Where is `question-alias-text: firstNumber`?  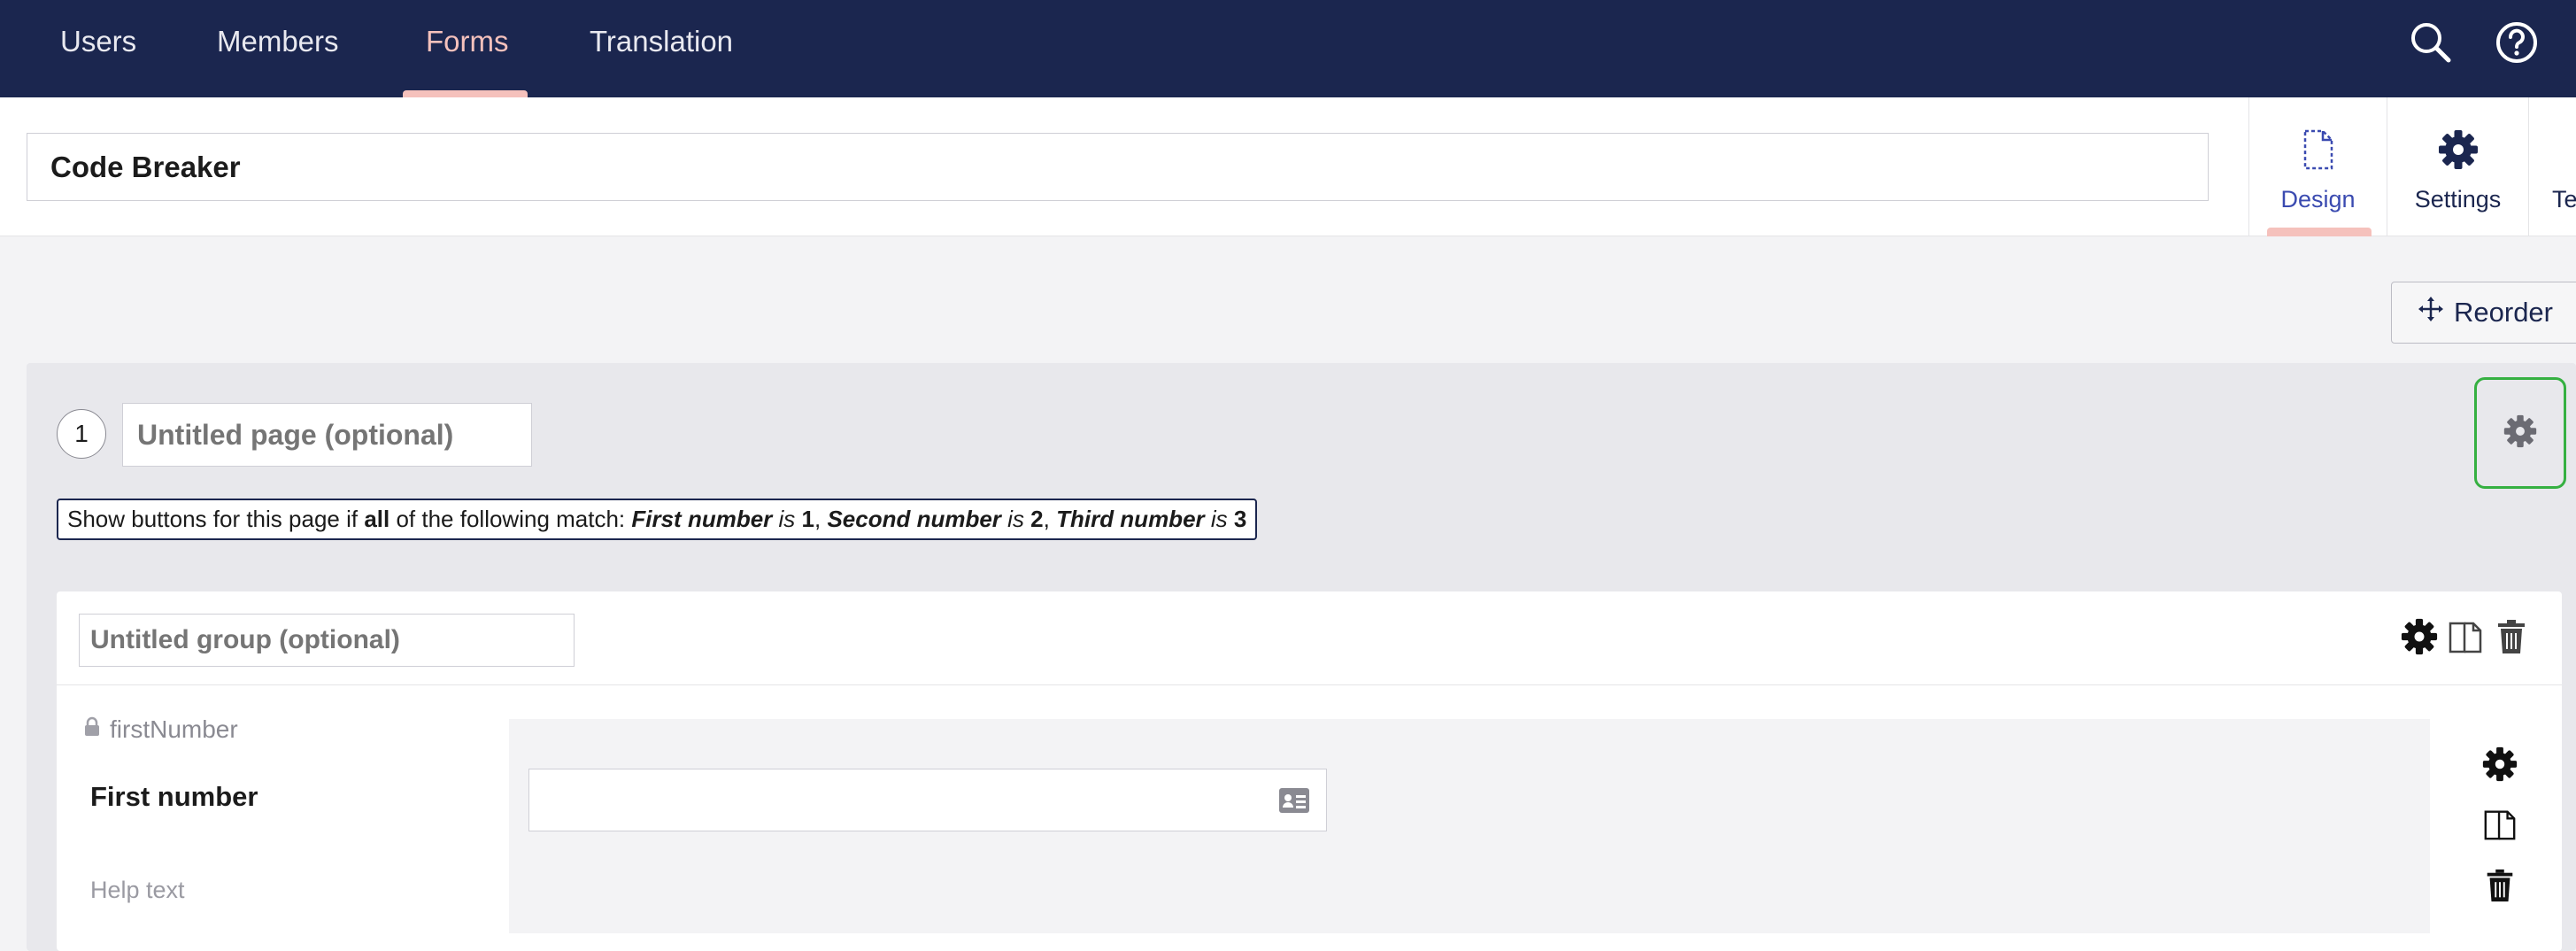 question-alias-text: firstNumber is located at coordinates (174, 729).